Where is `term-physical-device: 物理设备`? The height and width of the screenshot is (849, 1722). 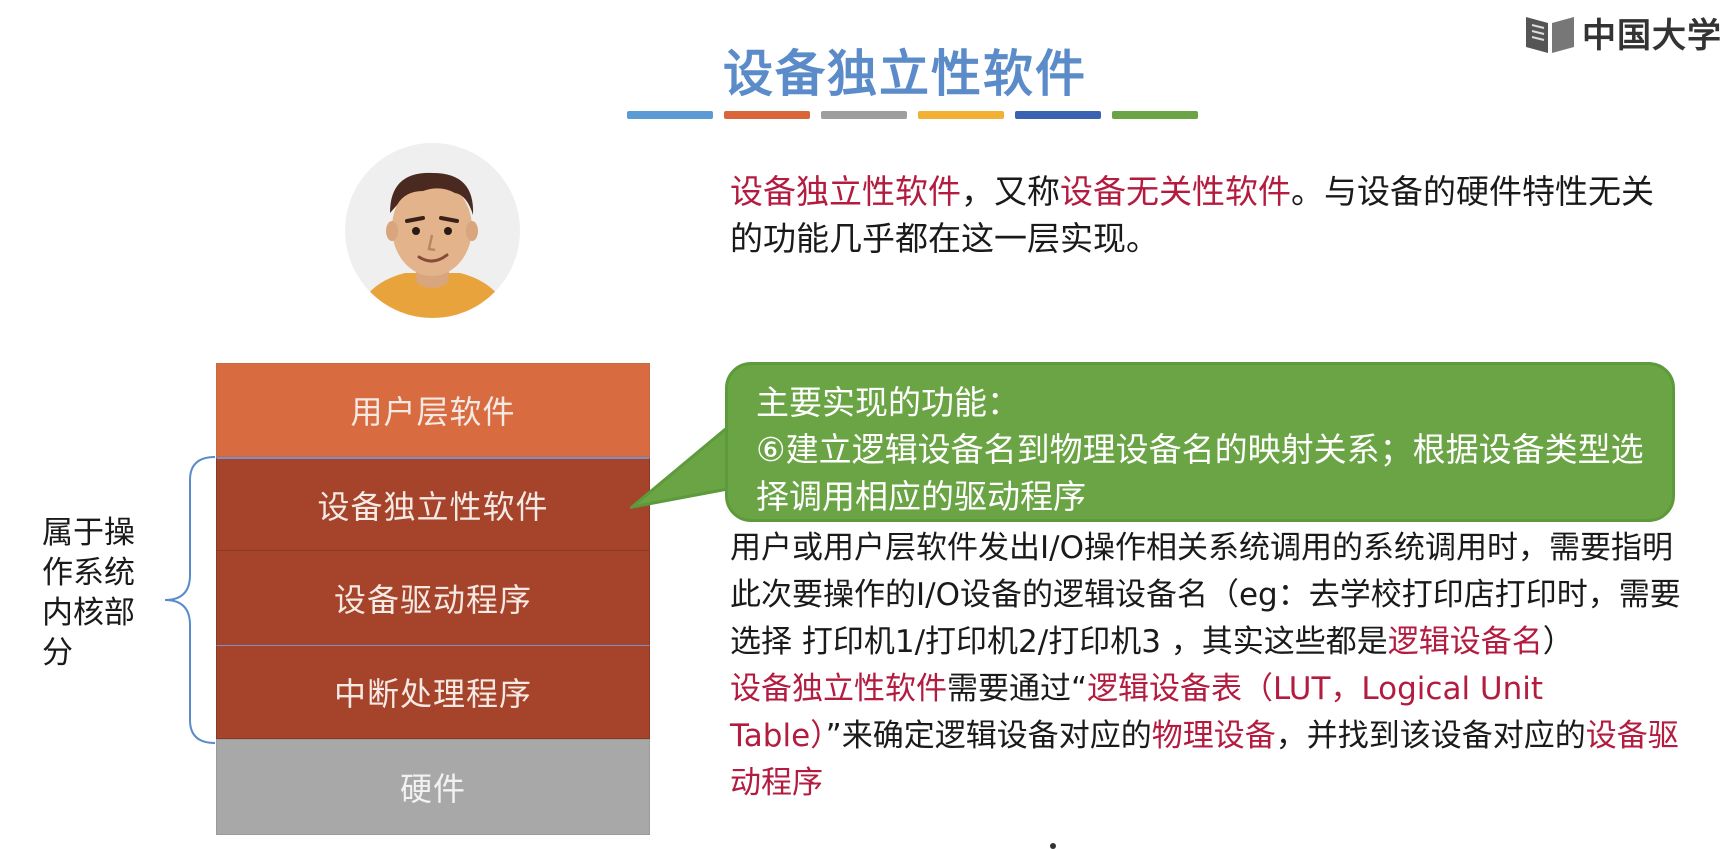 term-physical-device: 物理设备 is located at coordinates (1213, 736).